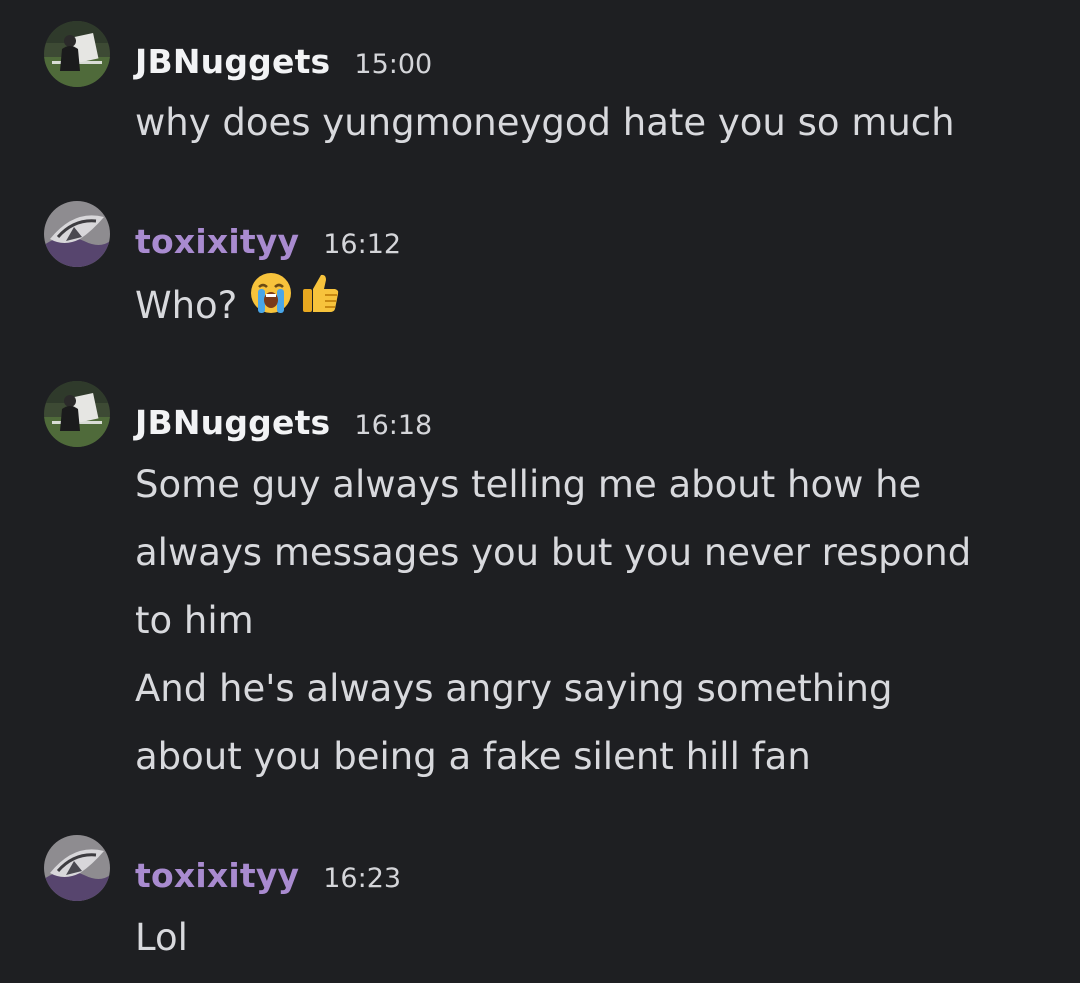 The width and height of the screenshot is (1080, 983). What do you see at coordinates (393, 425) in the screenshot?
I see `timestamp: 16:18` at bounding box center [393, 425].